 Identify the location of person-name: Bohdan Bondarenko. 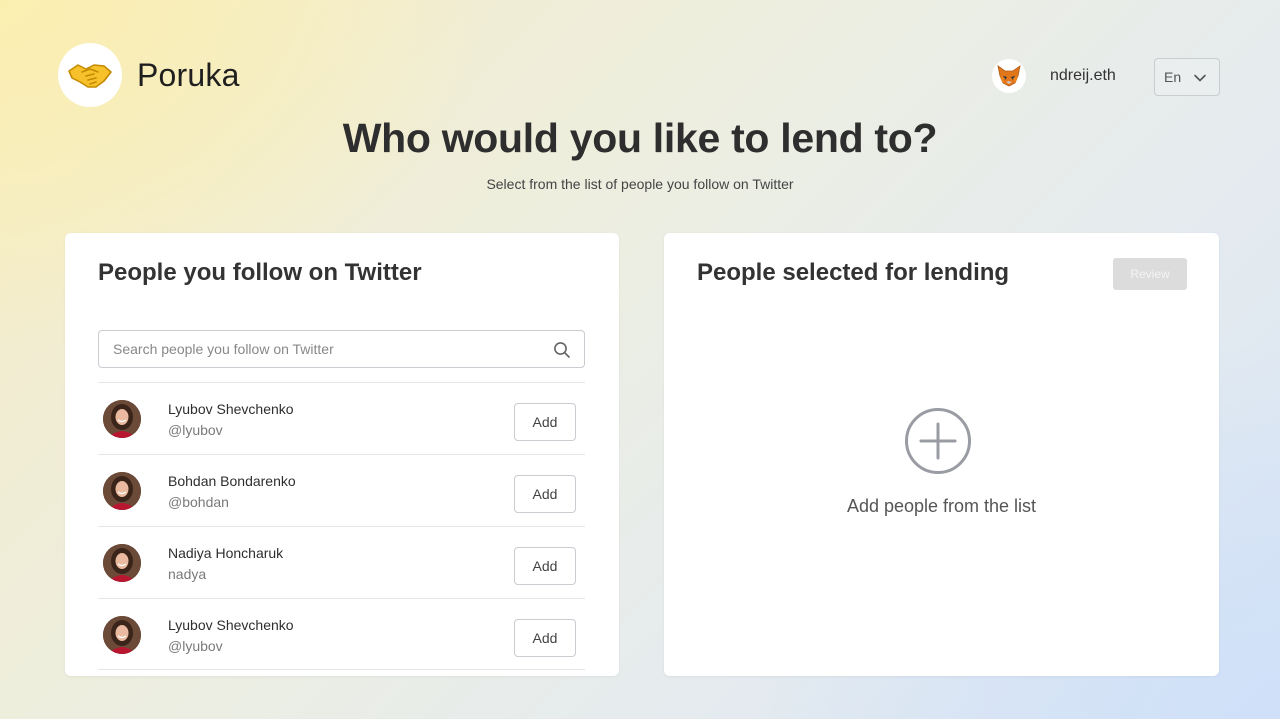
(232, 481).